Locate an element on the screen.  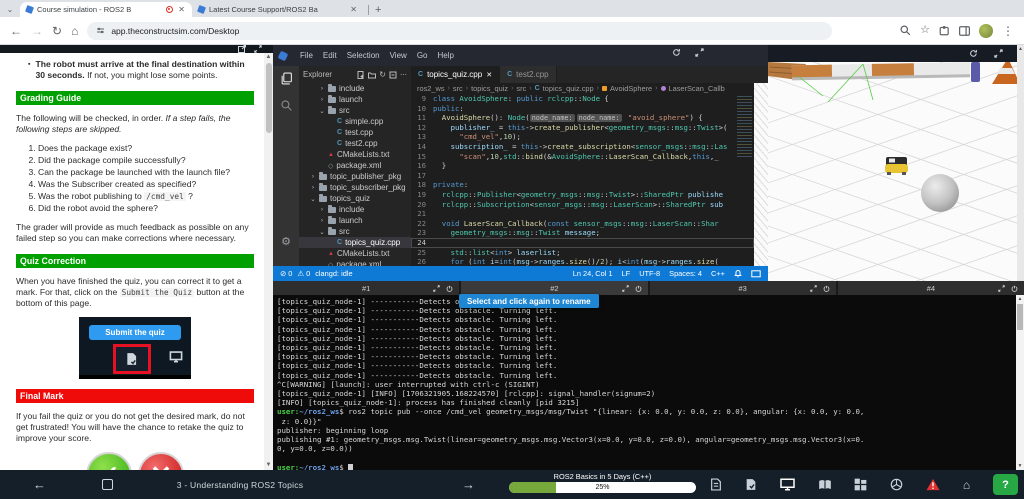
code-line-25: 25 std::list<int> laserlist; is located at coordinates (582, 253).